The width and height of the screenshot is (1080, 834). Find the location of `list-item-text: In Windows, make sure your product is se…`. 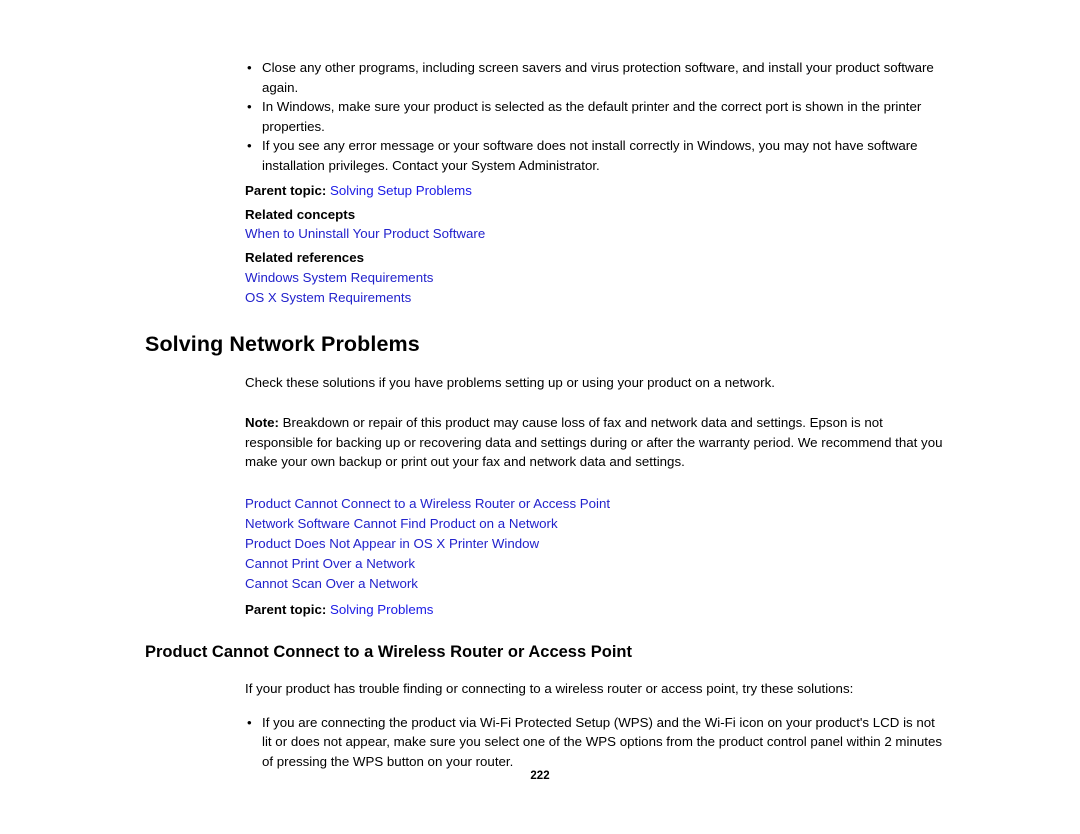

list-item-text: In Windows, make sure your product is se… is located at coordinates (592, 116).